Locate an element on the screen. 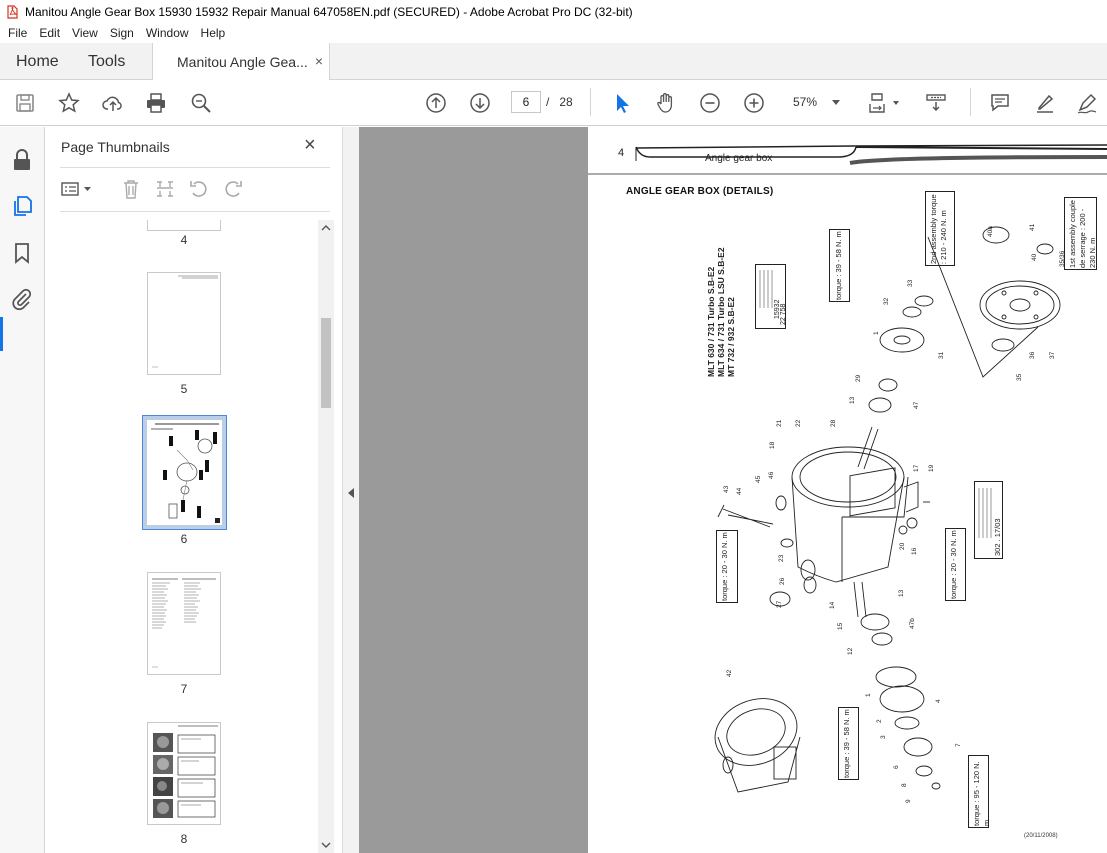 The height and width of the screenshot is (853, 1107). tab-tools: Tools is located at coordinates (106, 61).